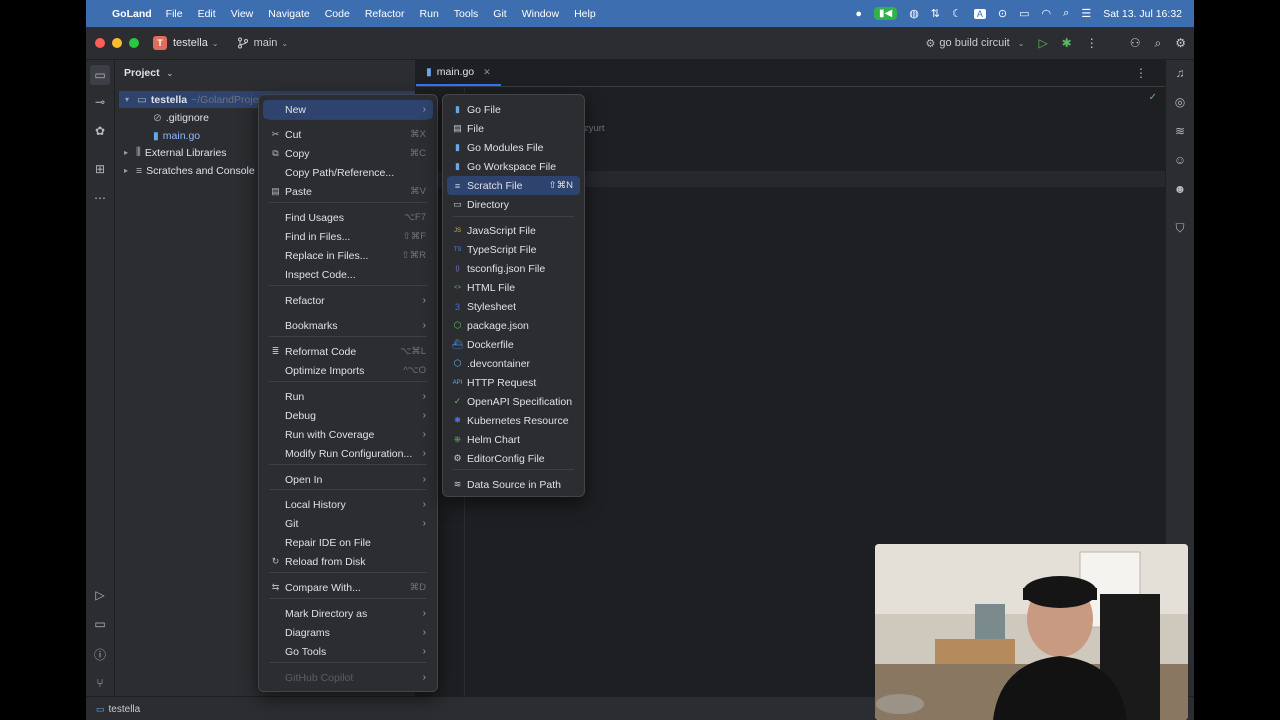 Image resolution: width=1280 pixels, height=720 pixels. Describe the element at coordinates (1042, 43) in the screenshot. I see `run-icon: ▷` at that location.